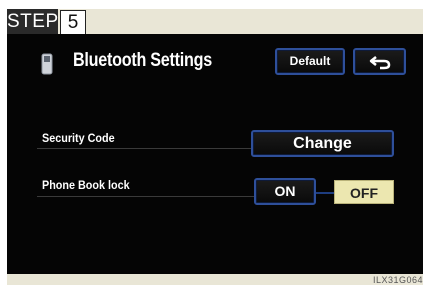 This screenshot has width=429, height=291. Describe the element at coordinates (47, 66) in the screenshot. I see `phone-icon` at that location.